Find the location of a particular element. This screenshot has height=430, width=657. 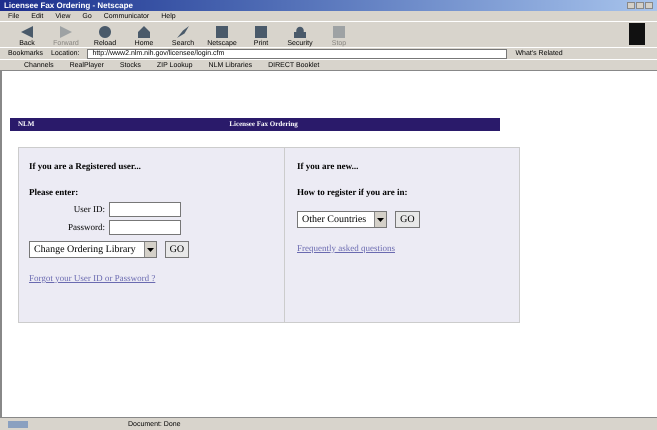

user-id-field is located at coordinates (145, 209).